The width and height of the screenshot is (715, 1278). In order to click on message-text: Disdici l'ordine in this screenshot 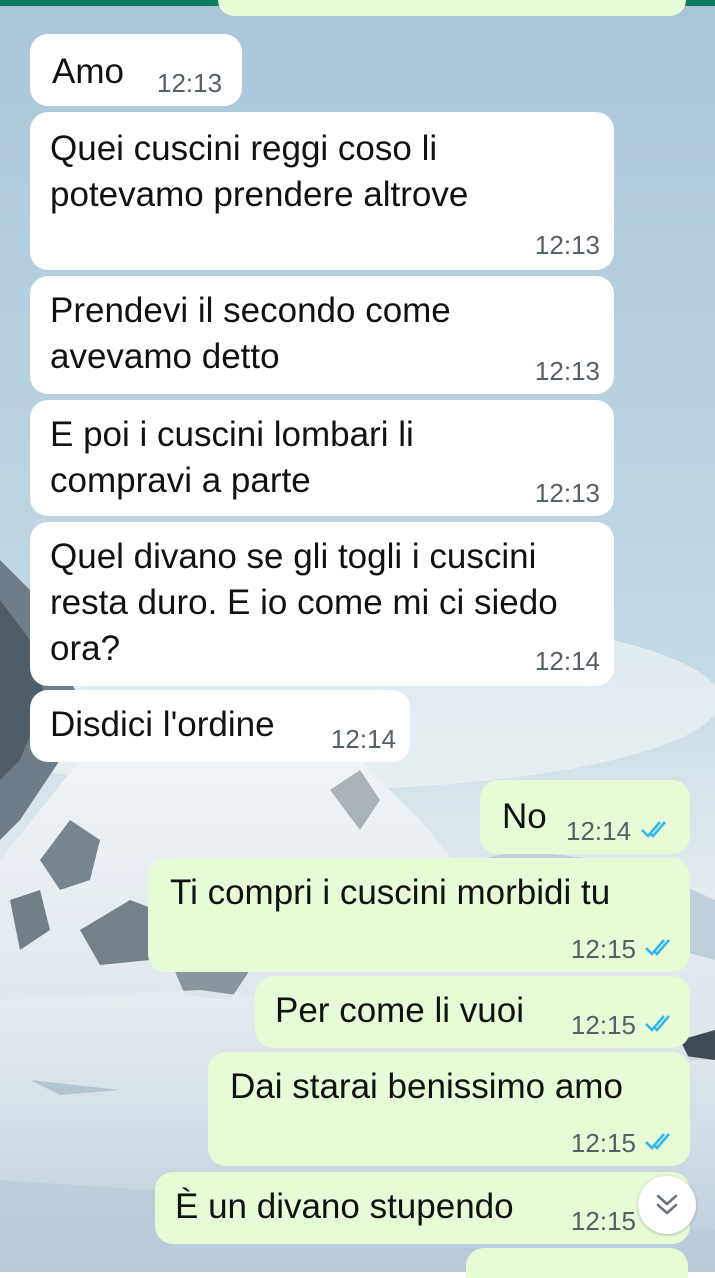, I will do `click(162, 724)`.